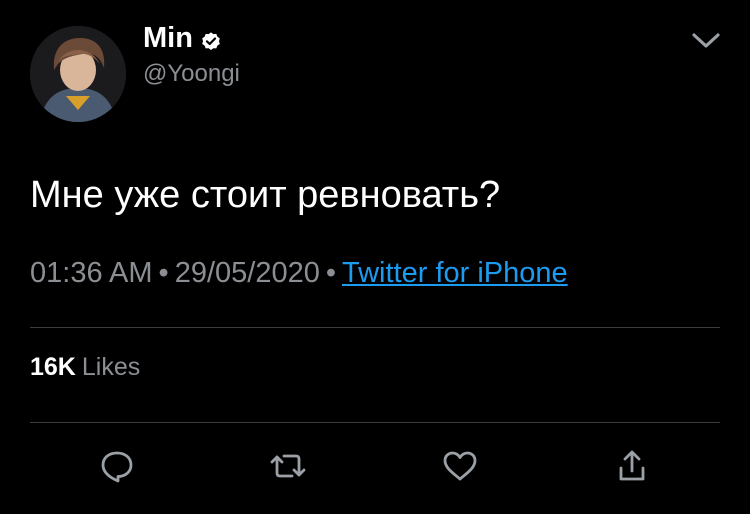 This screenshot has height=514, width=750. I want to click on like-button, so click(460, 466).